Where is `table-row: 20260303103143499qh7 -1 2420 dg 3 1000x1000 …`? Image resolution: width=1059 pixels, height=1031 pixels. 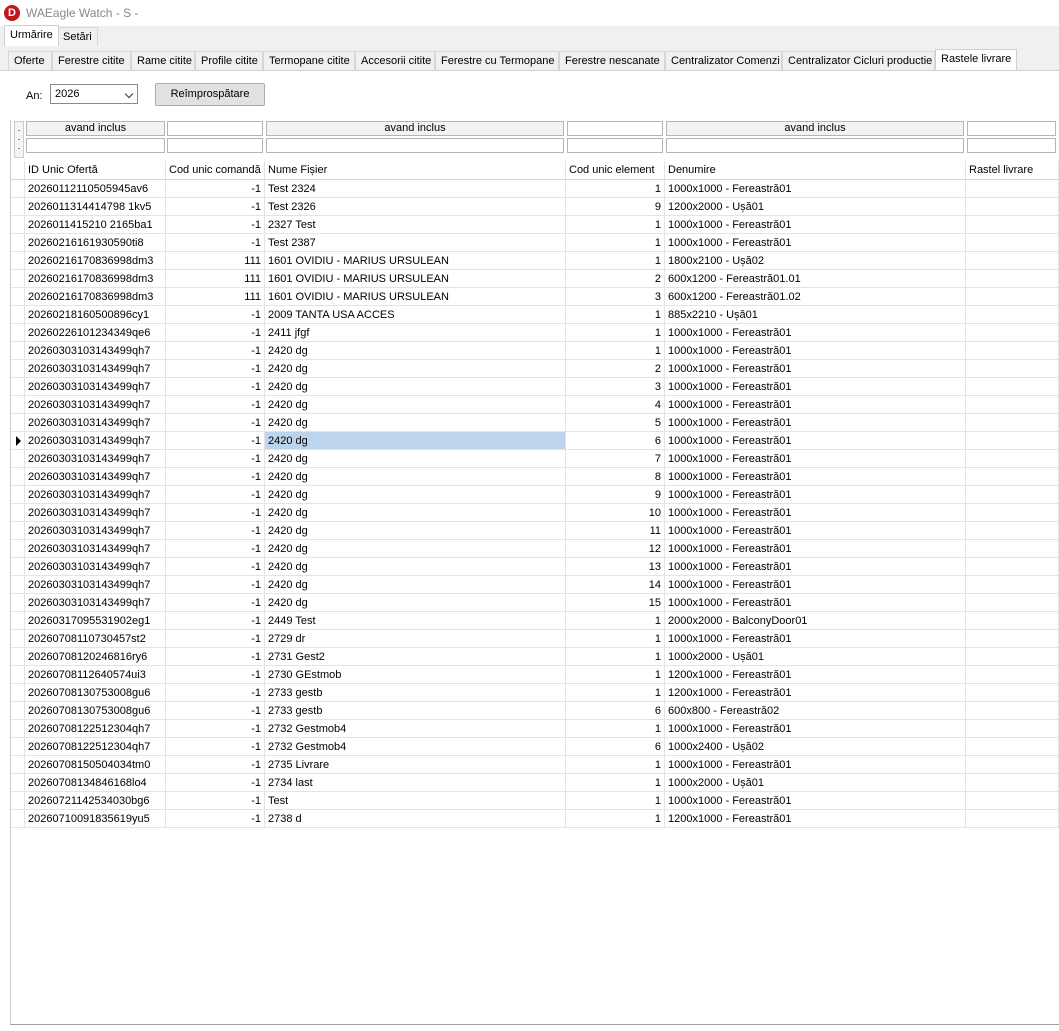
table-row: 20260303103143499qh7 -1 2420 dg 3 1000x1000 … is located at coordinates (535, 387).